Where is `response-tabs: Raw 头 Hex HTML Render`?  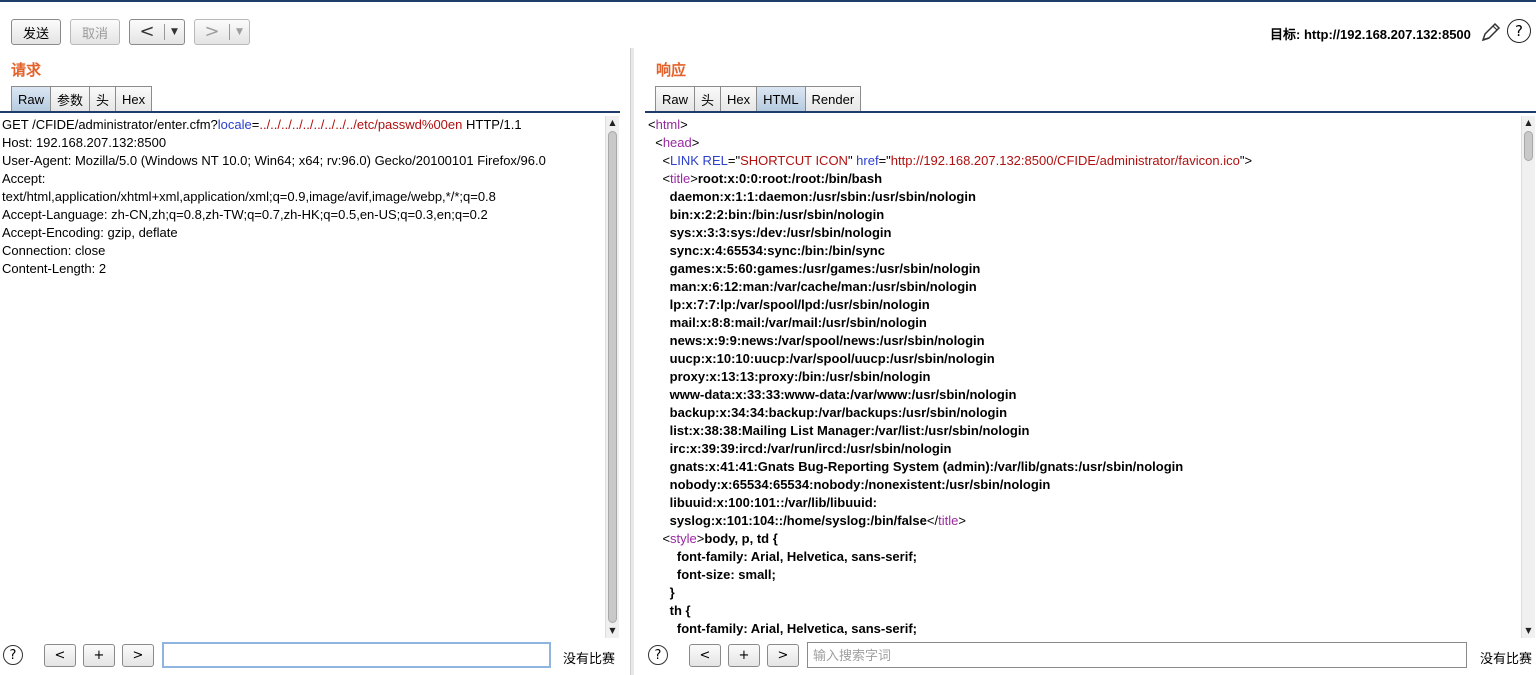 response-tabs: Raw 头 Hex HTML Render is located at coordinates (758, 99).